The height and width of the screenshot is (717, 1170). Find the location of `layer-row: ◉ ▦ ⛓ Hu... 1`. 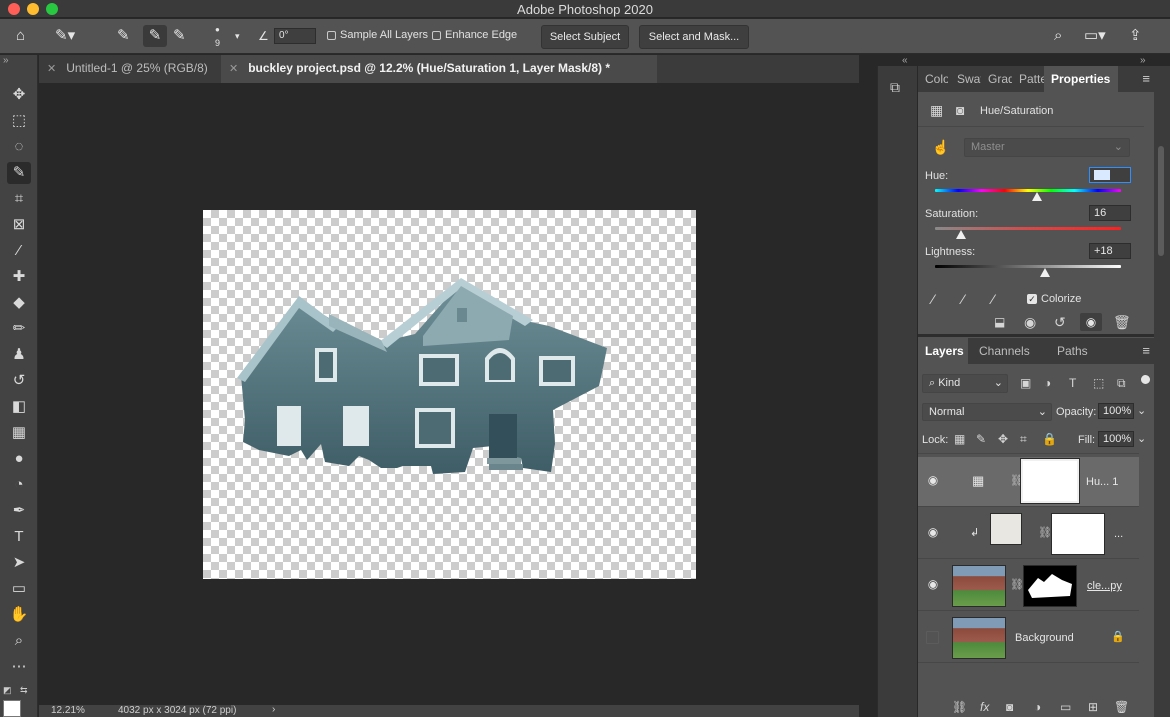

layer-row: ◉ ▦ ⛓ Hu... 1 is located at coordinates (1028, 482).